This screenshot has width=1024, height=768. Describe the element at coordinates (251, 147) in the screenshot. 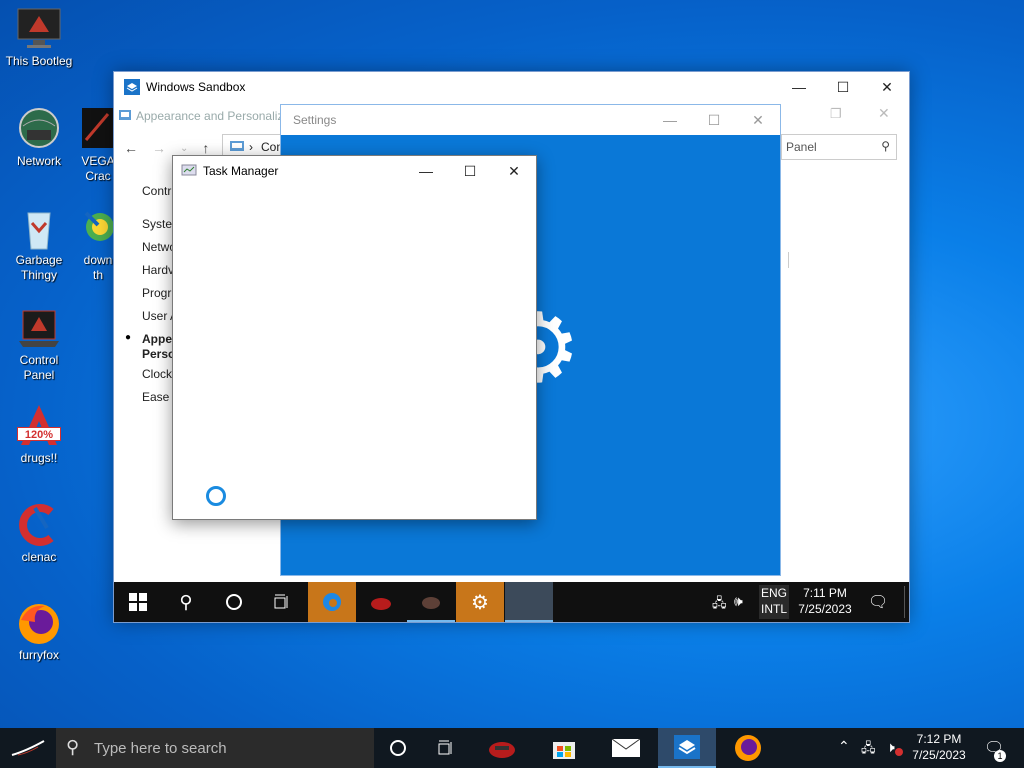

I see `breadcrumb-chevron-icon: ›` at that location.